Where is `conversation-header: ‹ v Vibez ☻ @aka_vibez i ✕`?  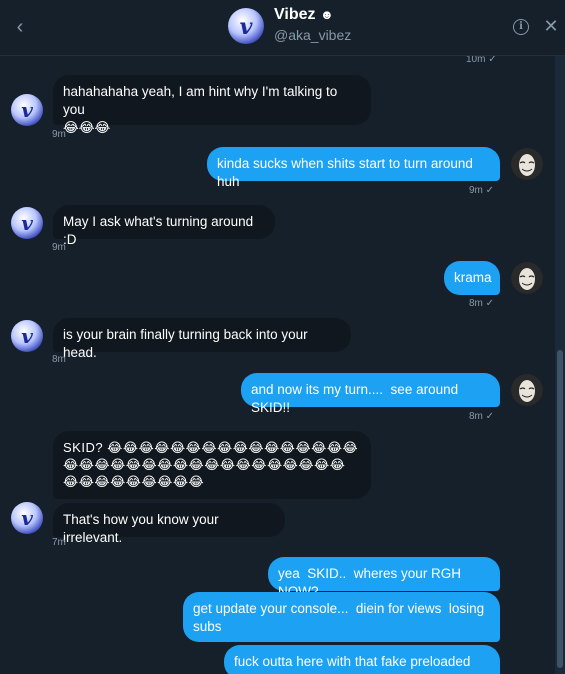
conversation-header: ‹ v Vibez ☻ @aka_vibez i ✕ is located at coordinates (282, 28).